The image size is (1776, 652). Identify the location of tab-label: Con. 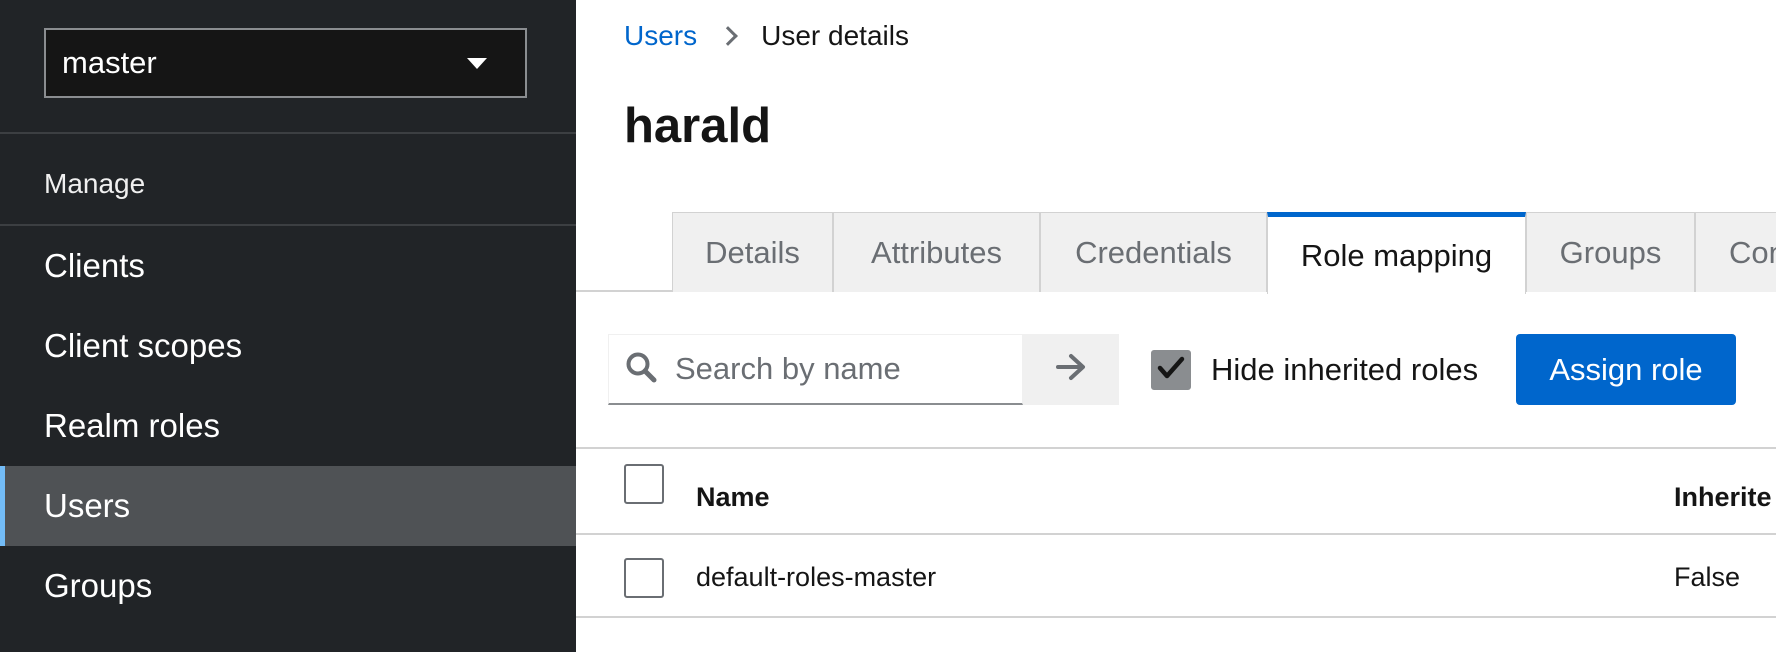
(1752, 252).